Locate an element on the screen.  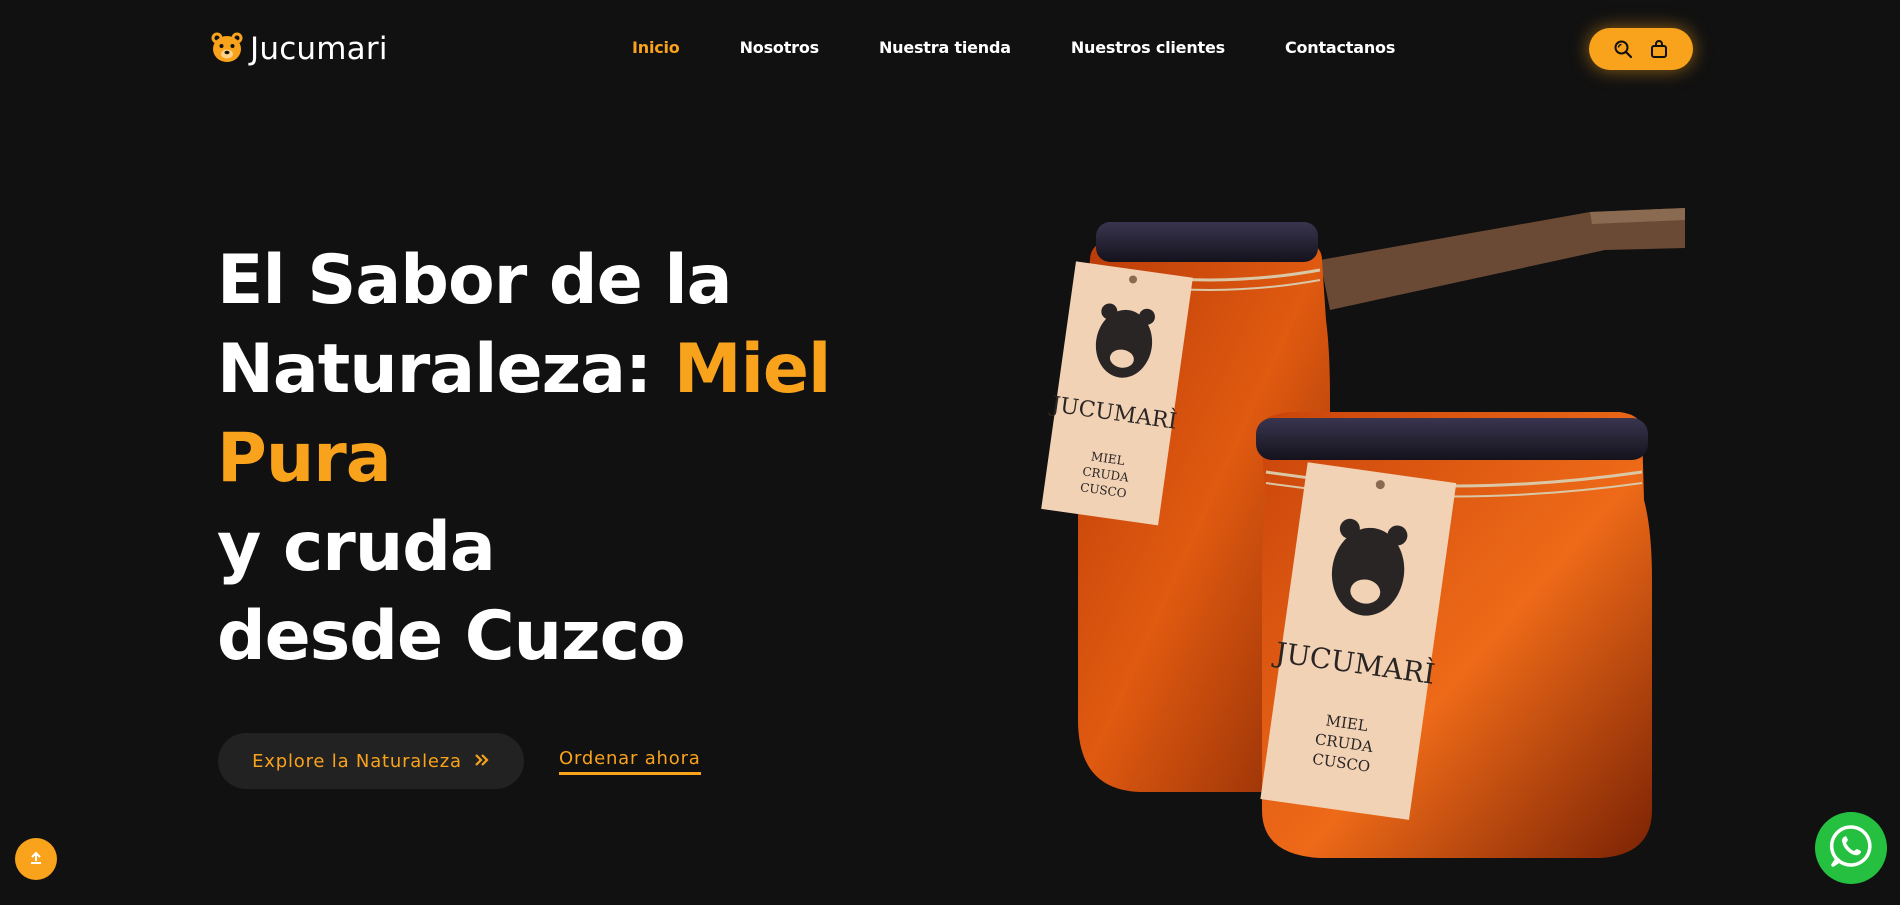
scroll-top-button is located at coordinates (36, 859).